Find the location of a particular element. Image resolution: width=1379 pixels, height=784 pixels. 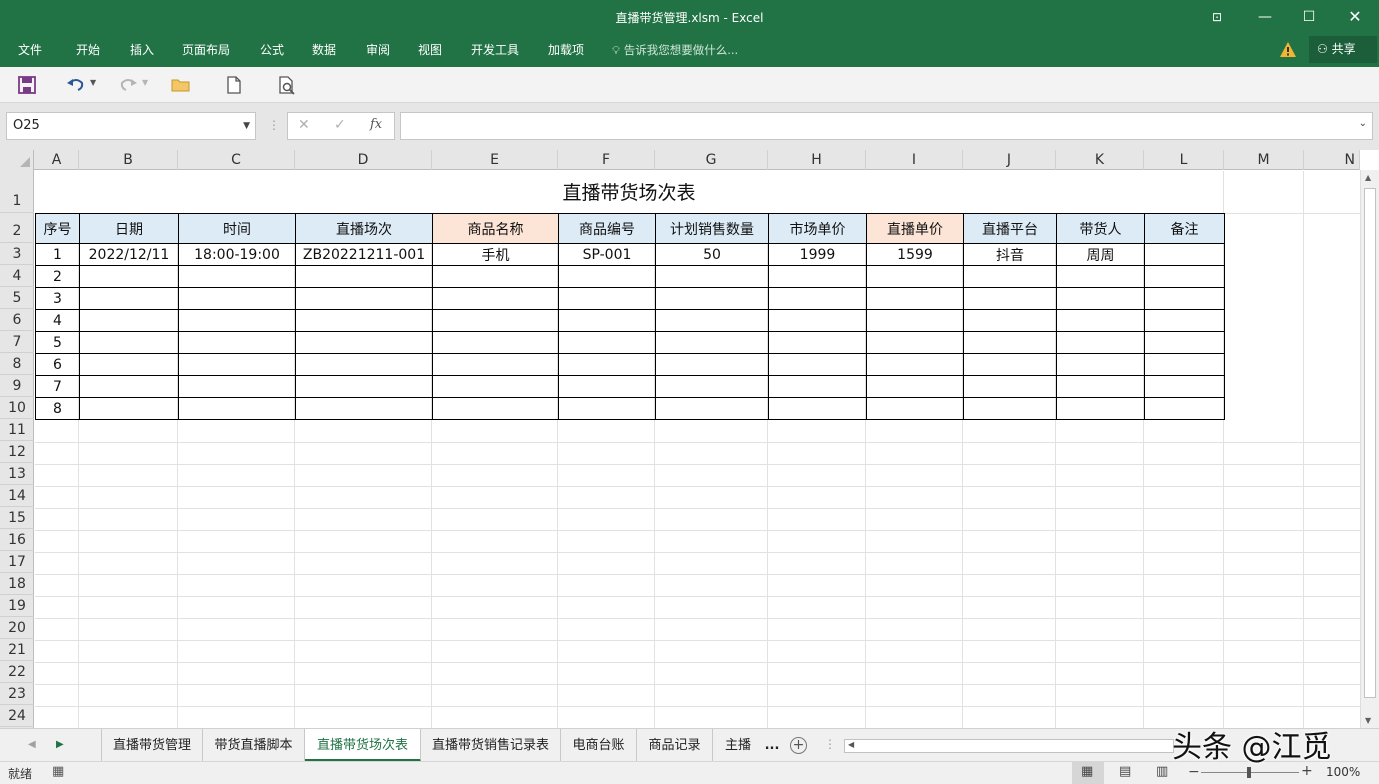

menu-review: 审阅 is located at coordinates (378, 50).